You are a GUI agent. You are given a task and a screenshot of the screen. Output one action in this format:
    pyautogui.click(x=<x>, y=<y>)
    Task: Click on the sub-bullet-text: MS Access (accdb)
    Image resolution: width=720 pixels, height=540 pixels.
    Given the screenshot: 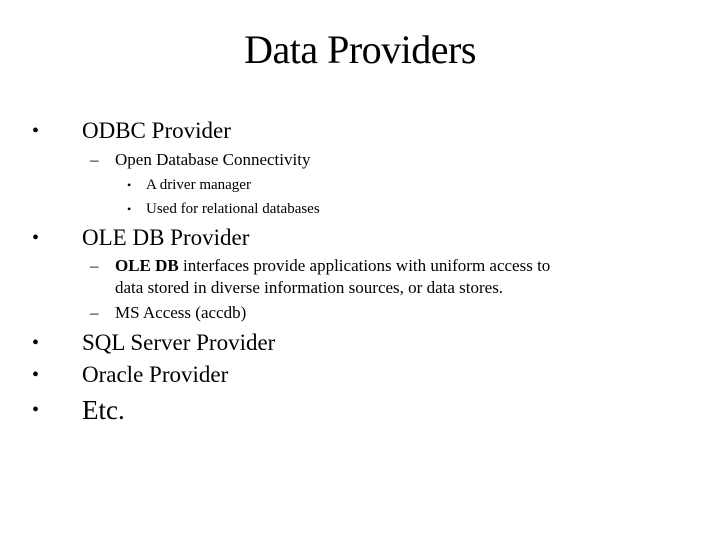 What is the action you would take?
    pyautogui.click(x=181, y=312)
    